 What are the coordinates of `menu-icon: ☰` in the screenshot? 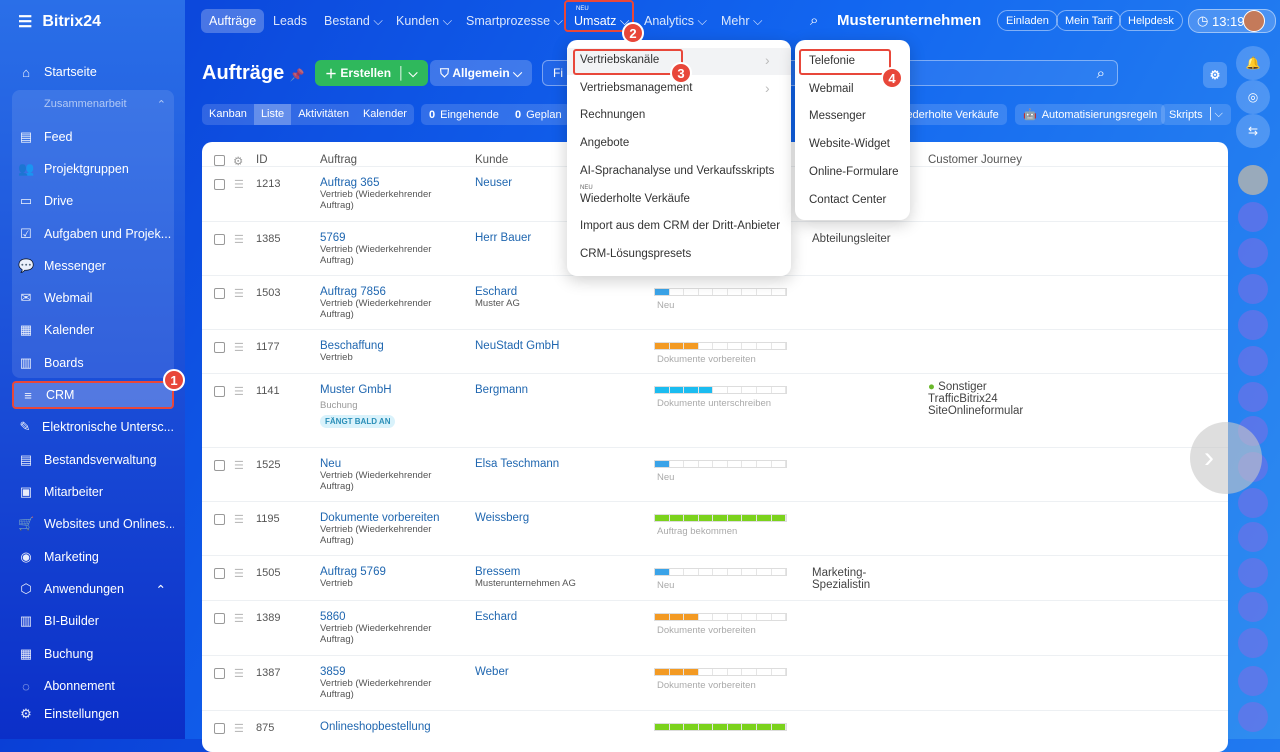 It's located at (25, 22).